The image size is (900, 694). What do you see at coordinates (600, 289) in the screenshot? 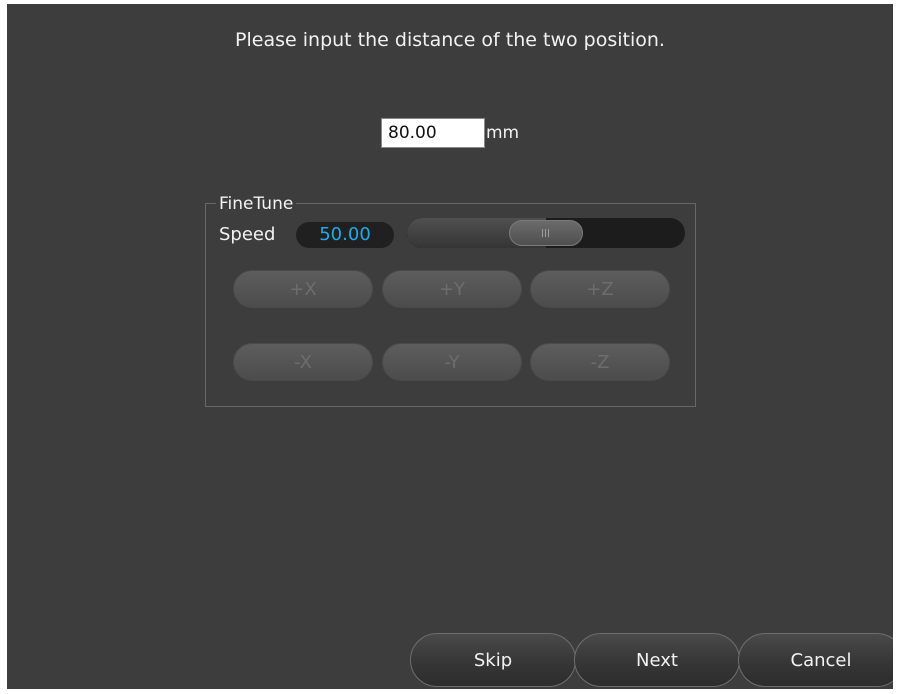
I see `jog-plus-z-button: +Z` at bounding box center [600, 289].